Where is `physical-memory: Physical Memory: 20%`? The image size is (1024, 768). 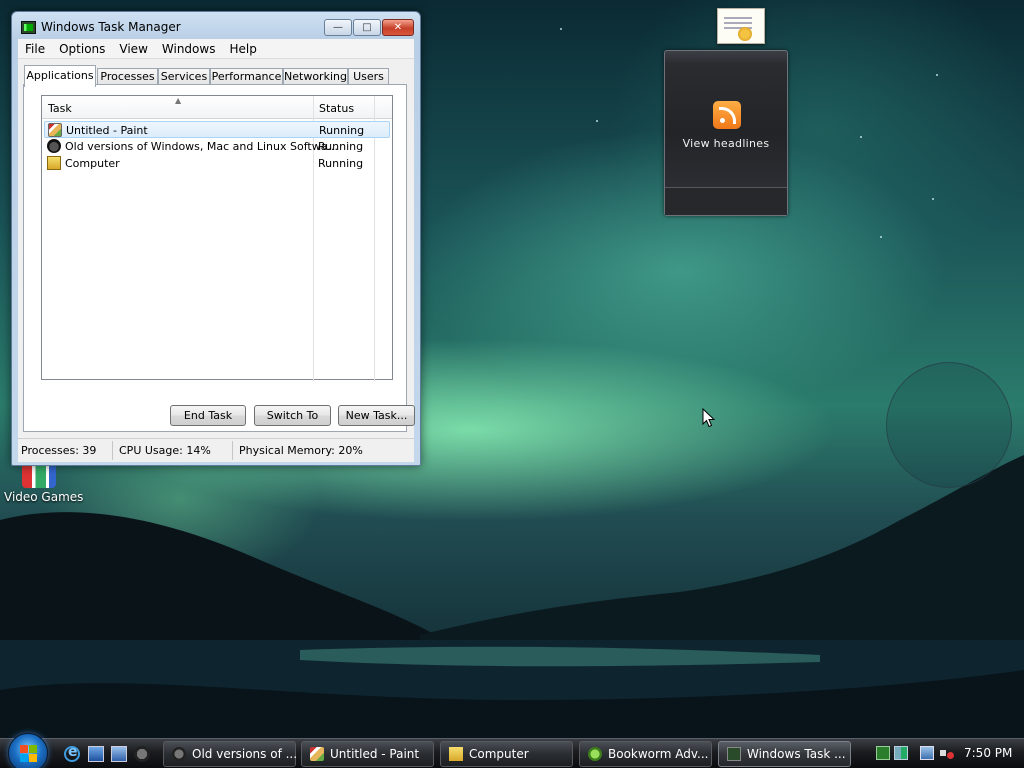 physical-memory: Physical Memory: 20% is located at coordinates (301, 450).